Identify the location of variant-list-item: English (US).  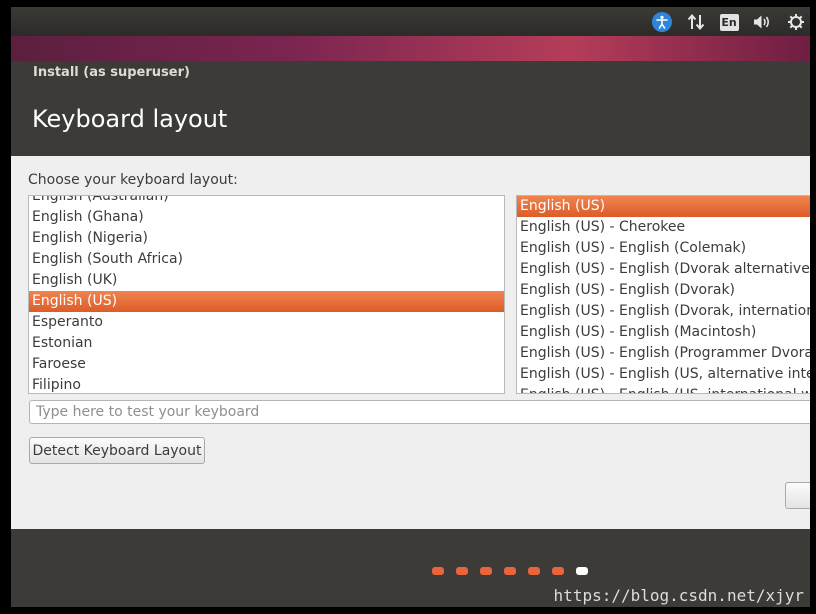
(663, 206).